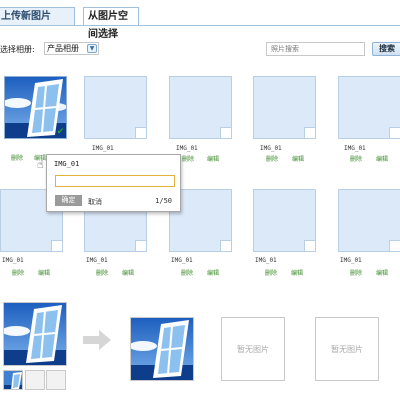  I want to click on chevron-down-icon: ▼, so click(92, 48).